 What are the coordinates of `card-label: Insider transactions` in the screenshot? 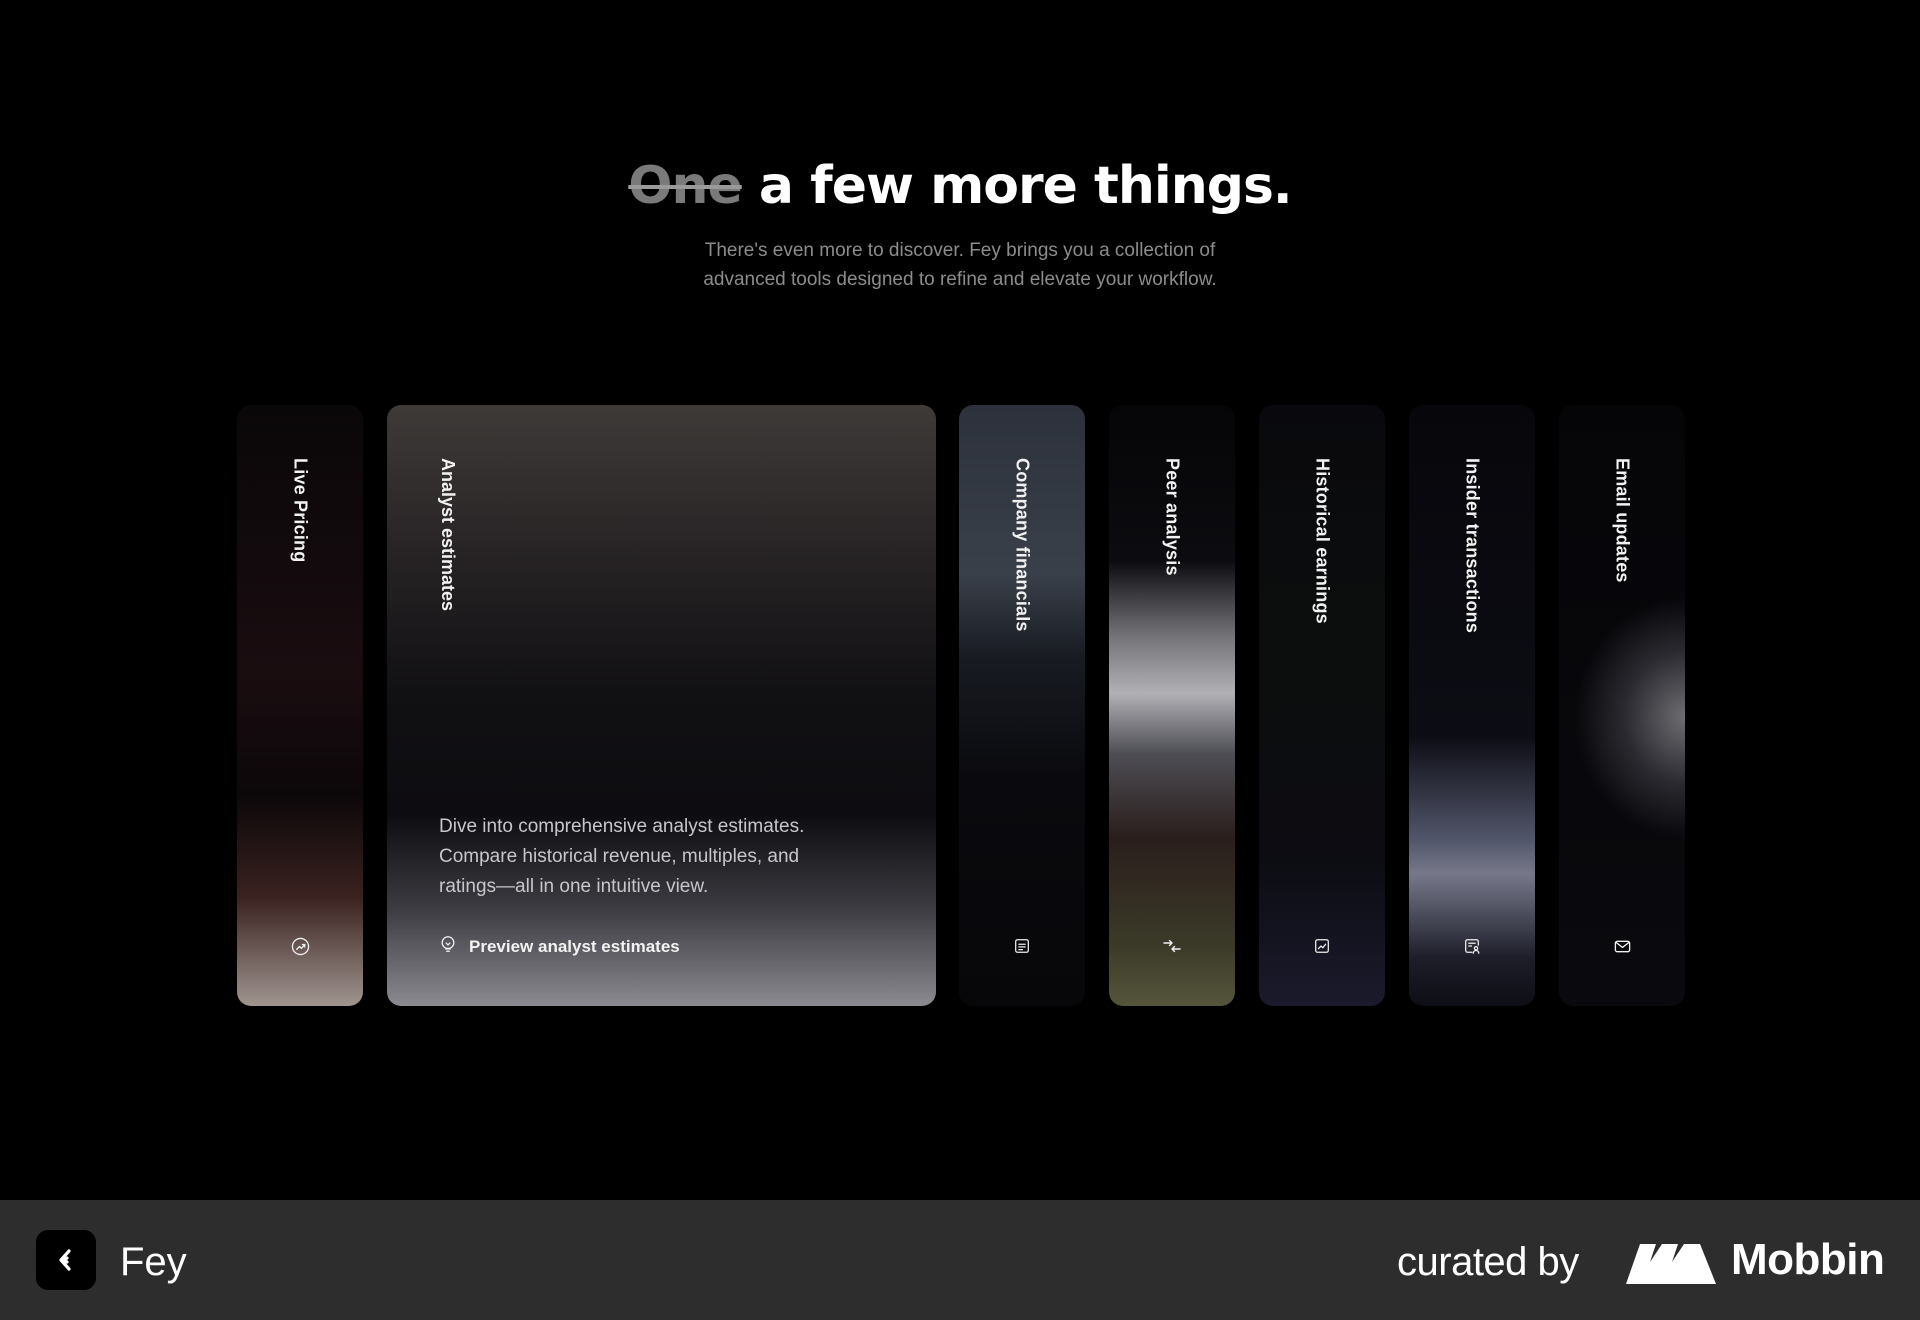 It's located at (1472, 546).